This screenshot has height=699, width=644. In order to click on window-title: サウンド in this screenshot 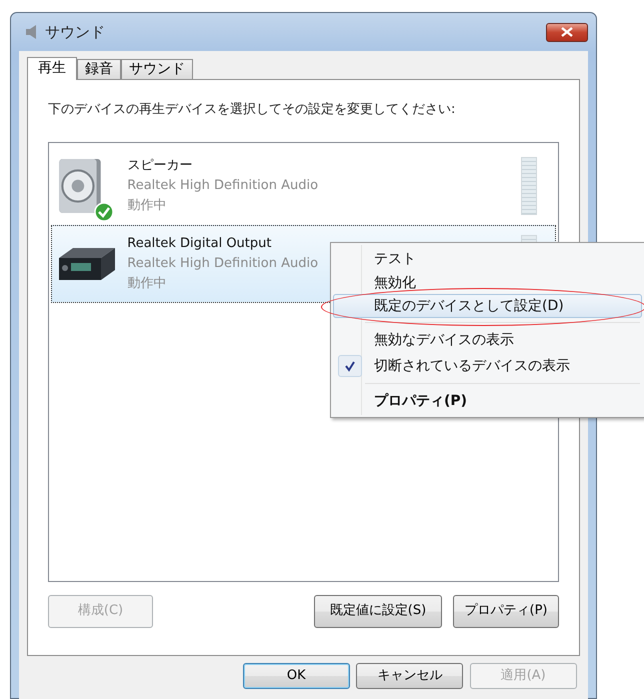, I will do `click(75, 32)`.